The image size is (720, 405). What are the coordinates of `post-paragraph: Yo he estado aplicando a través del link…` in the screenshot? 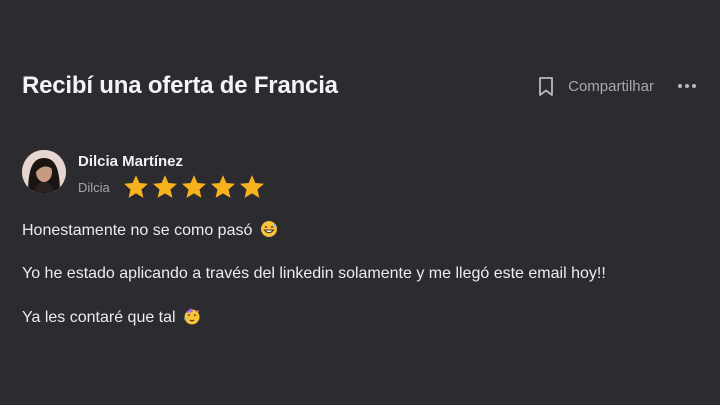 It's located at (362, 274).